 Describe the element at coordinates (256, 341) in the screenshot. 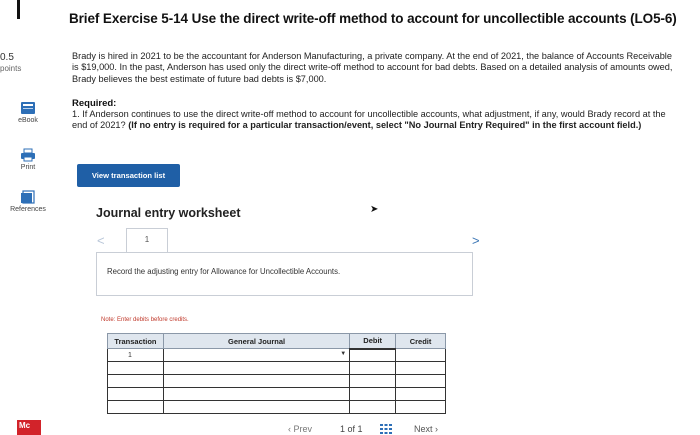

I see `col-general-journal-header: General Journal` at that location.